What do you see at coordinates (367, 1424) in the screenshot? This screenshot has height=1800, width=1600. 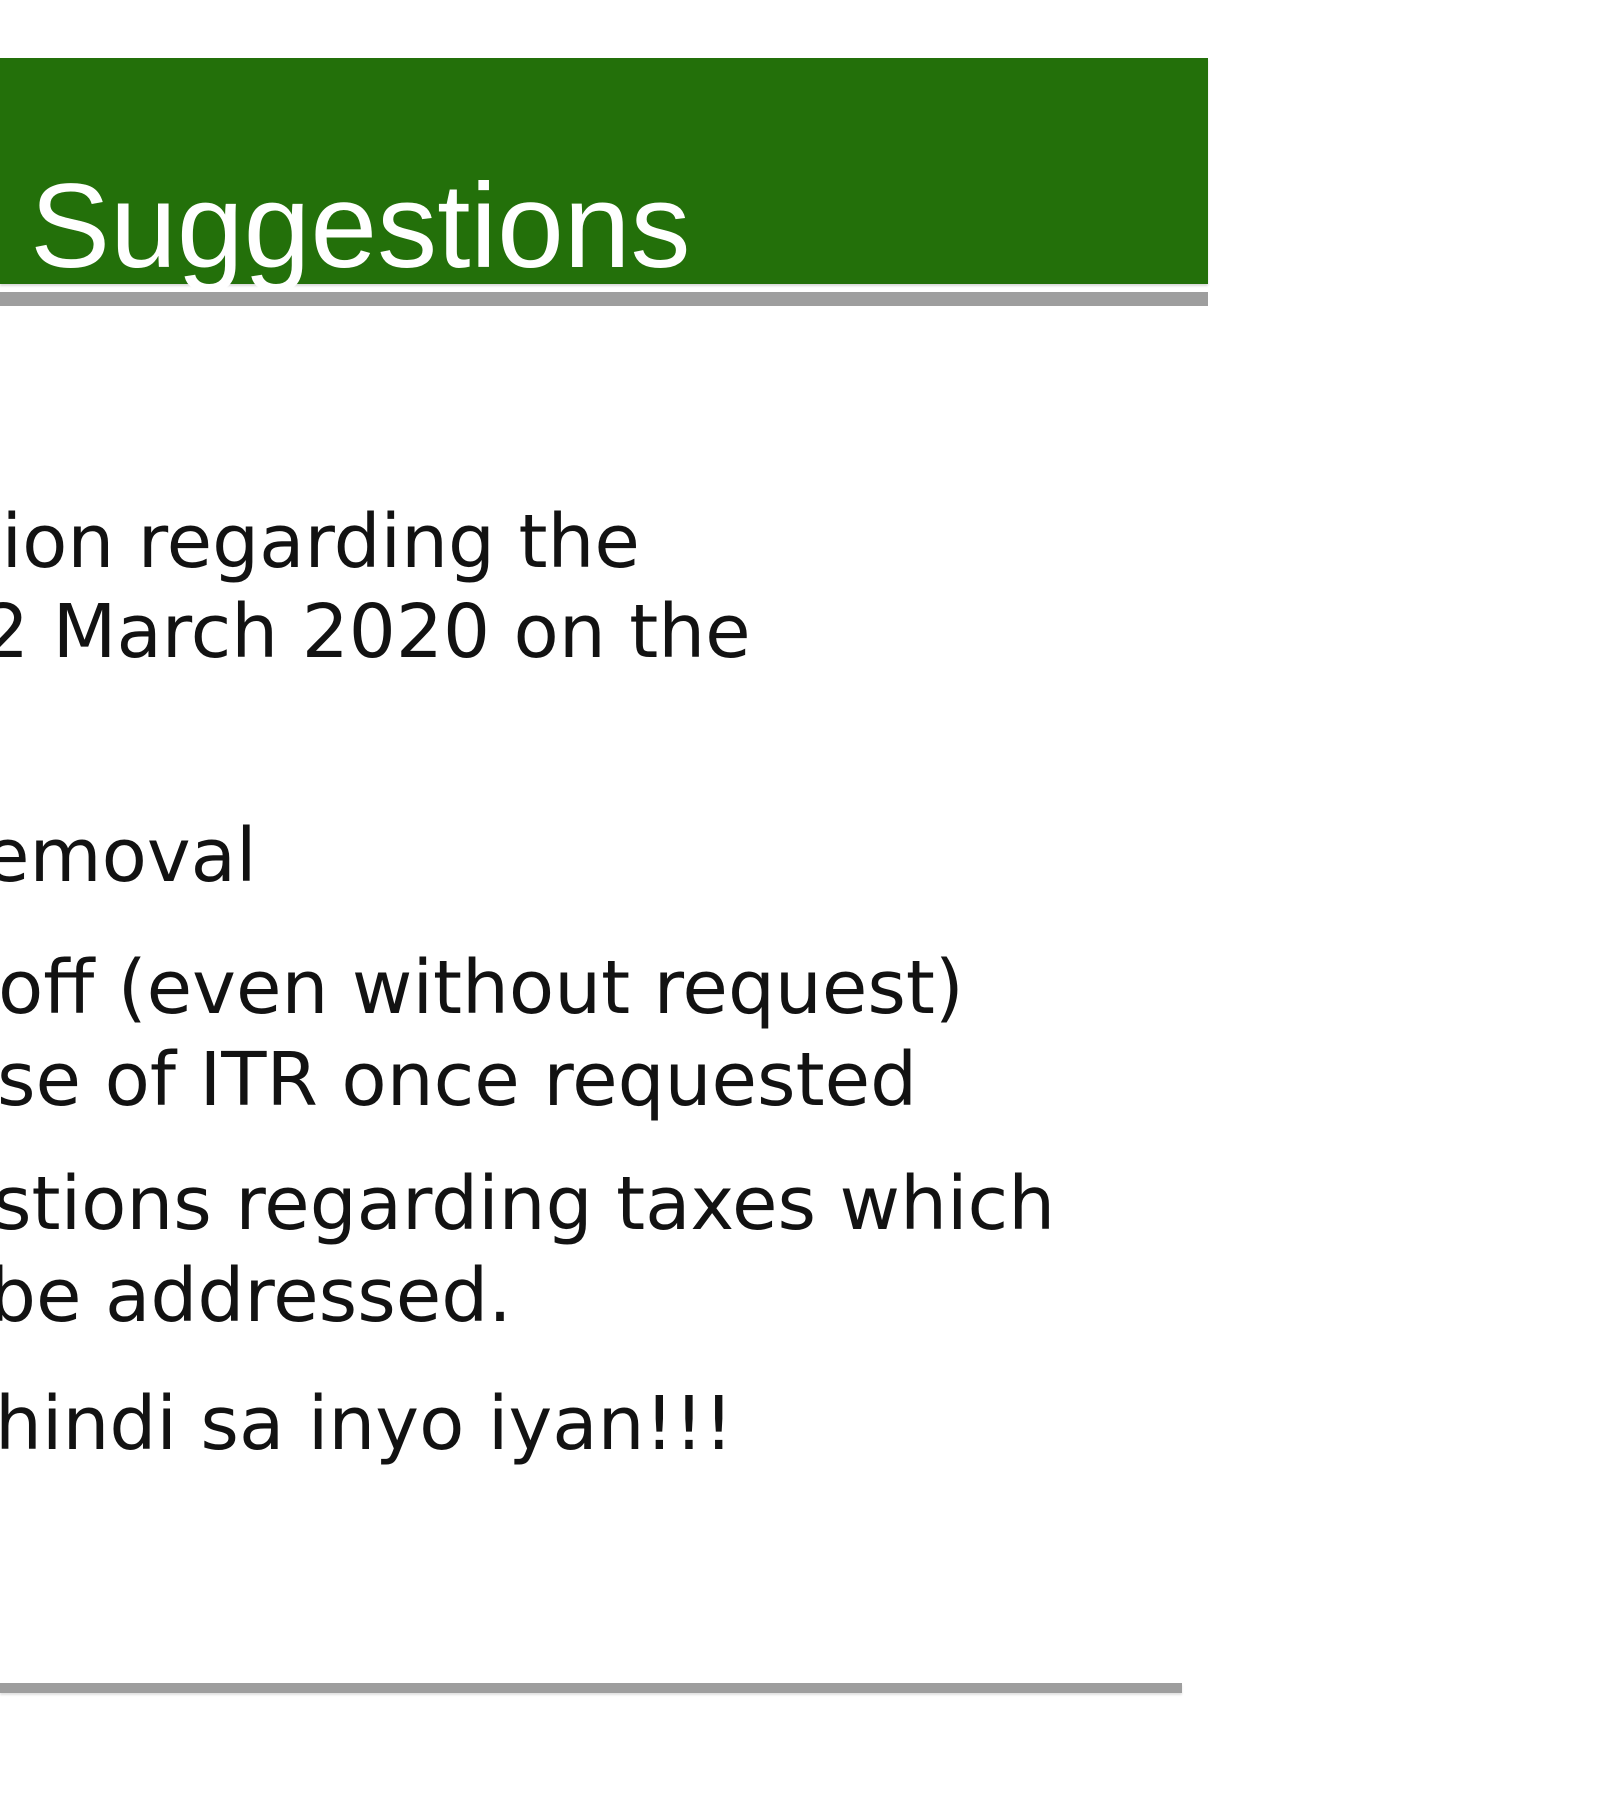 I see `body-line-8: hindi sa inyo iyan!!!` at bounding box center [367, 1424].